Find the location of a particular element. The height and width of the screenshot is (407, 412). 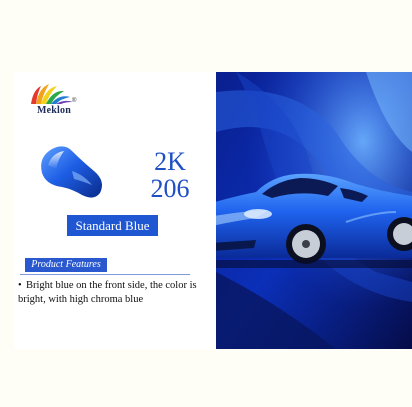

product-code-line2: 206 is located at coordinates (170, 188).